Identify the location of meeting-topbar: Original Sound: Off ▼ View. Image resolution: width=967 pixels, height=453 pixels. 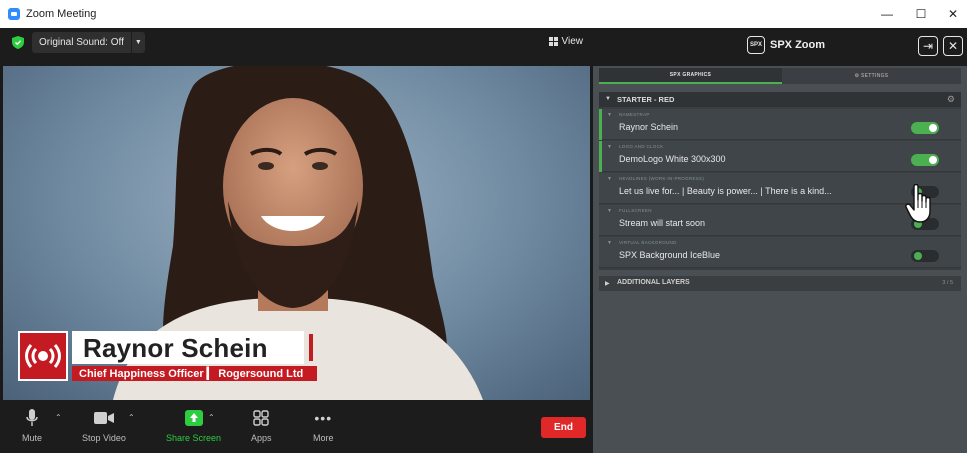
(296, 47).